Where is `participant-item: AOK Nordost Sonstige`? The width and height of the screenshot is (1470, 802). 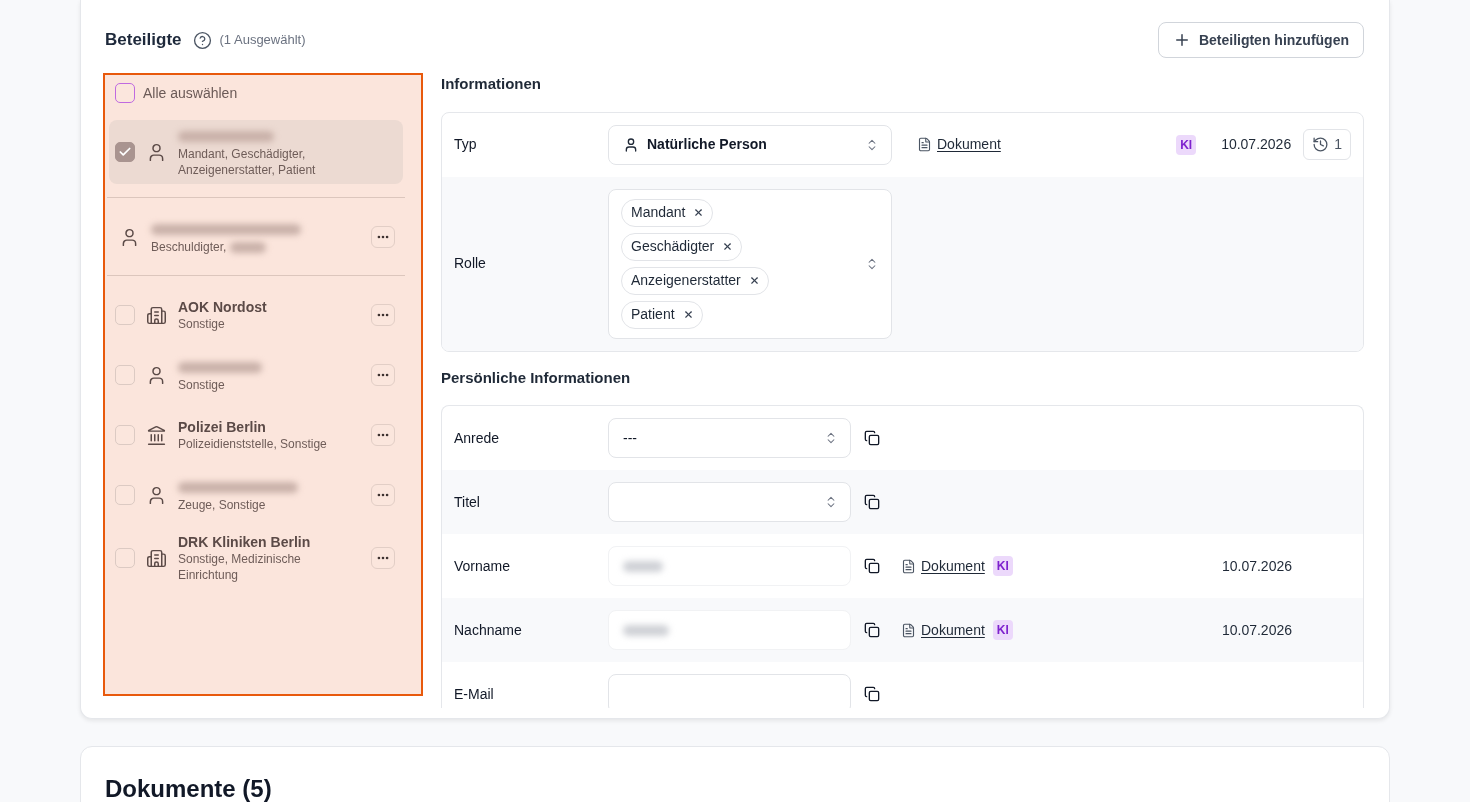
participant-item: AOK Nordost Sonstige is located at coordinates (256, 315).